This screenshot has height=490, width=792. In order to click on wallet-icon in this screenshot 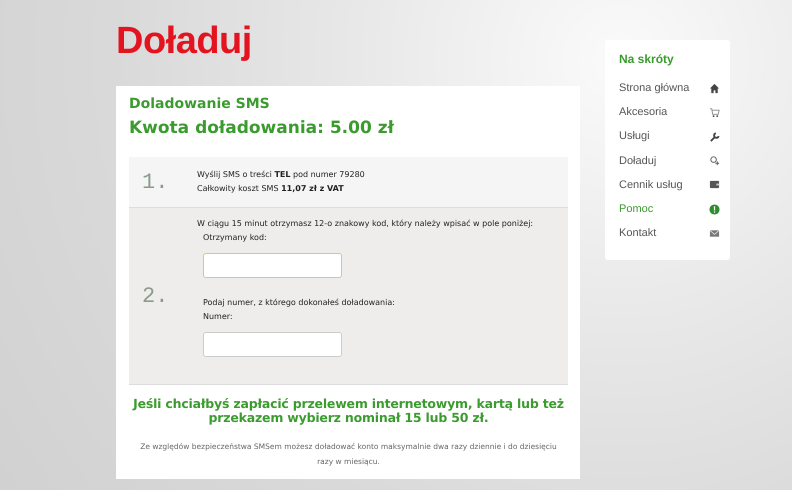, I will do `click(714, 184)`.